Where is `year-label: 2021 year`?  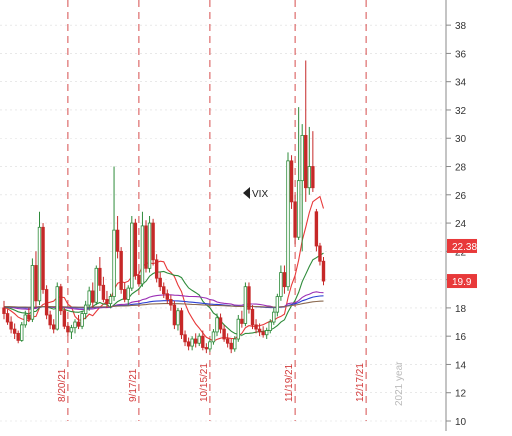 year-label: 2021 year is located at coordinates (399, 383).